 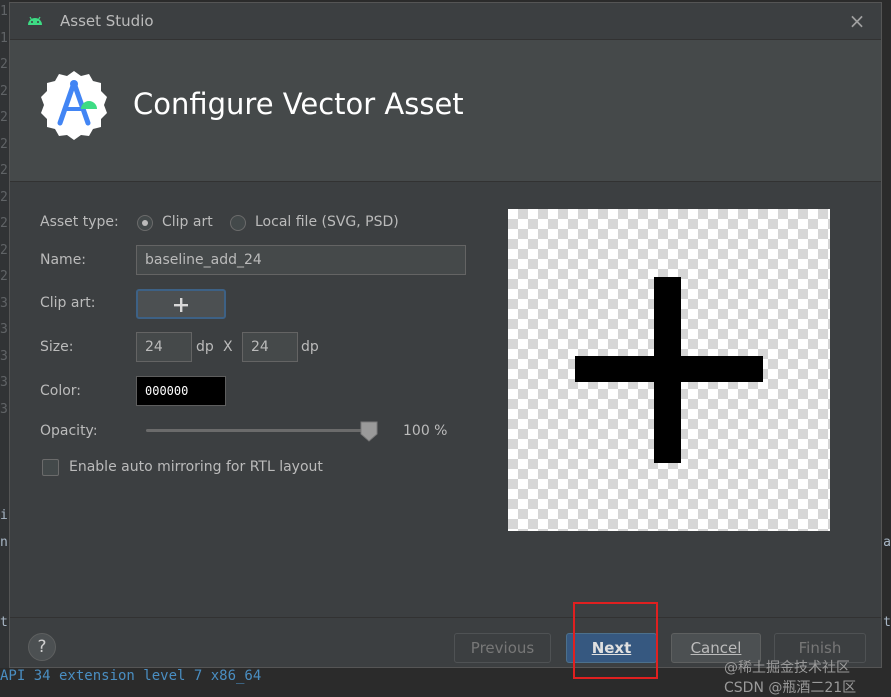 What do you see at coordinates (445, 617) in the screenshot?
I see `footer-divider` at bounding box center [445, 617].